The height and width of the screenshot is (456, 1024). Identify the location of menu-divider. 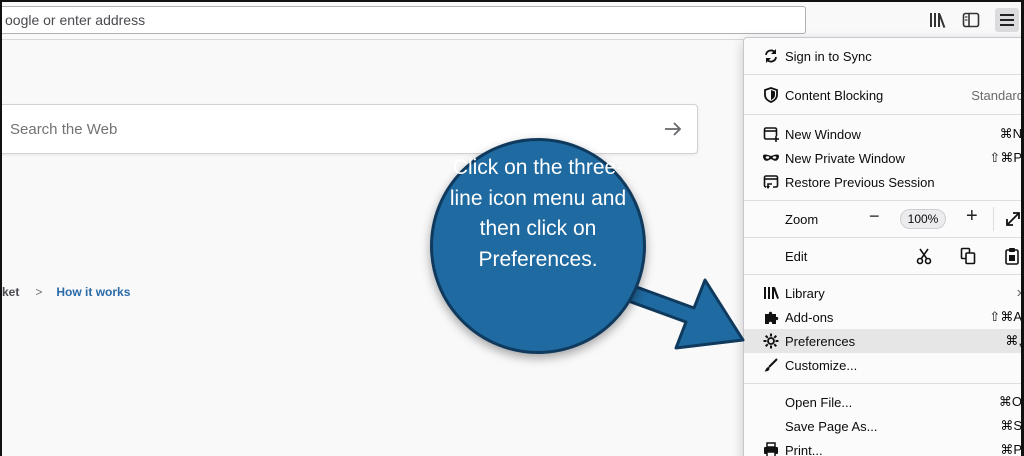
(993, 219).